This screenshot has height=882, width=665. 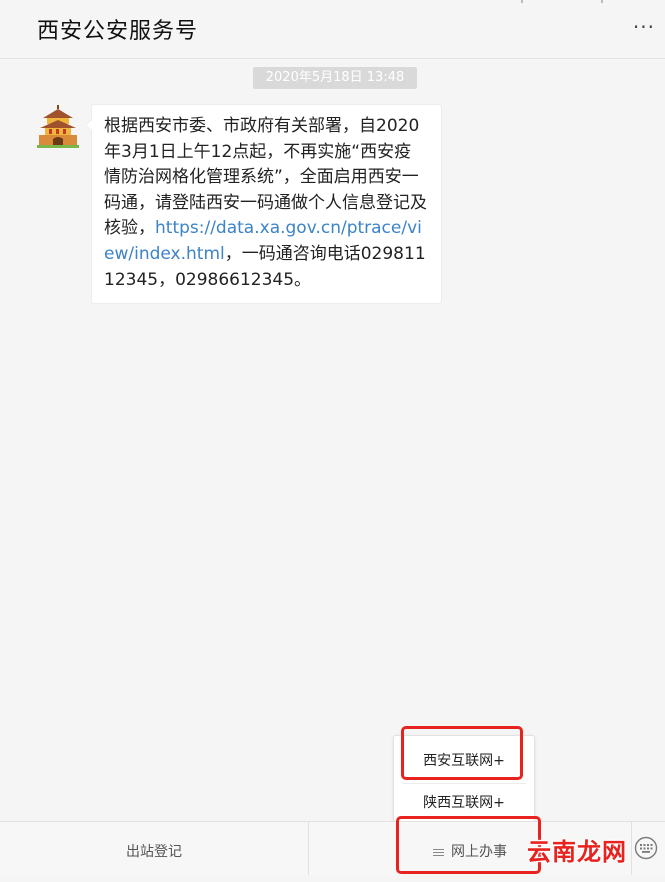 I want to click on menu-divider, so click(x=631, y=848).